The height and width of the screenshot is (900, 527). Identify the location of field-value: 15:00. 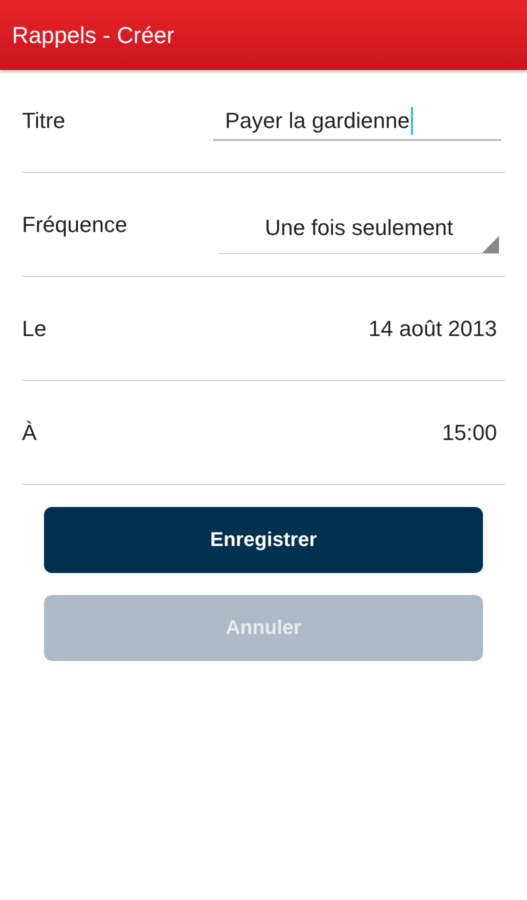
(469, 433).